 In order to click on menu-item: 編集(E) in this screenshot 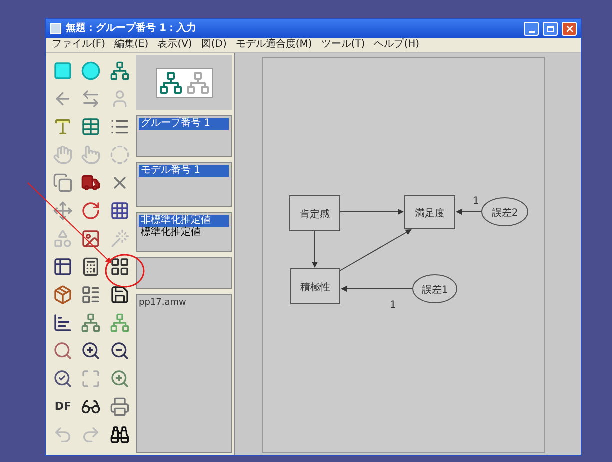, I will do `click(131, 45)`.